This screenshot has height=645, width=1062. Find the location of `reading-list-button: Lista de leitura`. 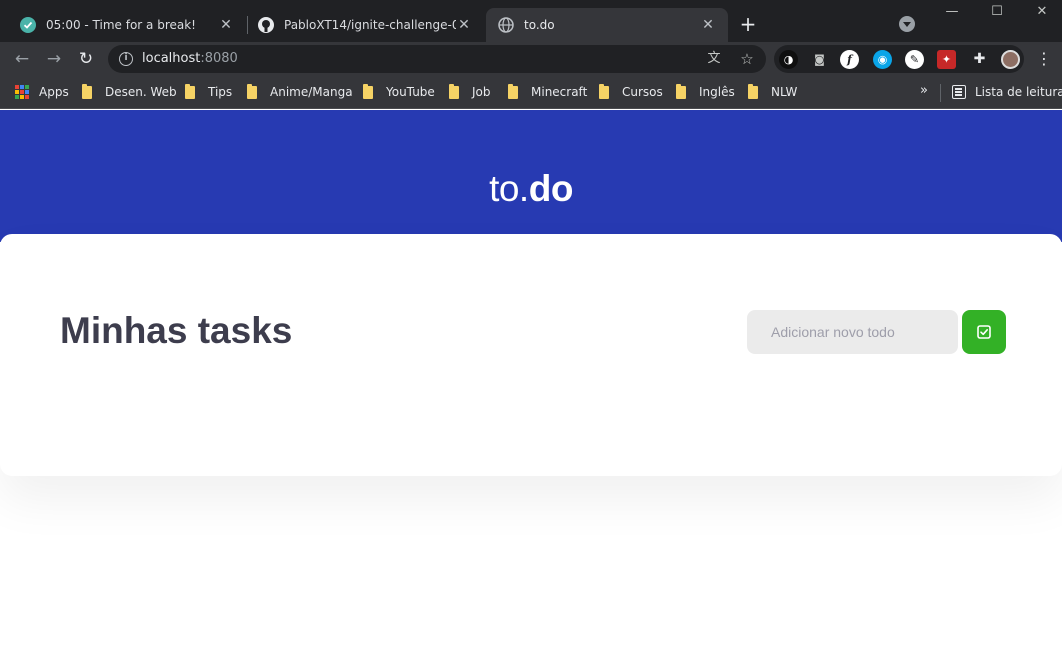

reading-list-button: Lista de leitura is located at coordinates (1007, 92).